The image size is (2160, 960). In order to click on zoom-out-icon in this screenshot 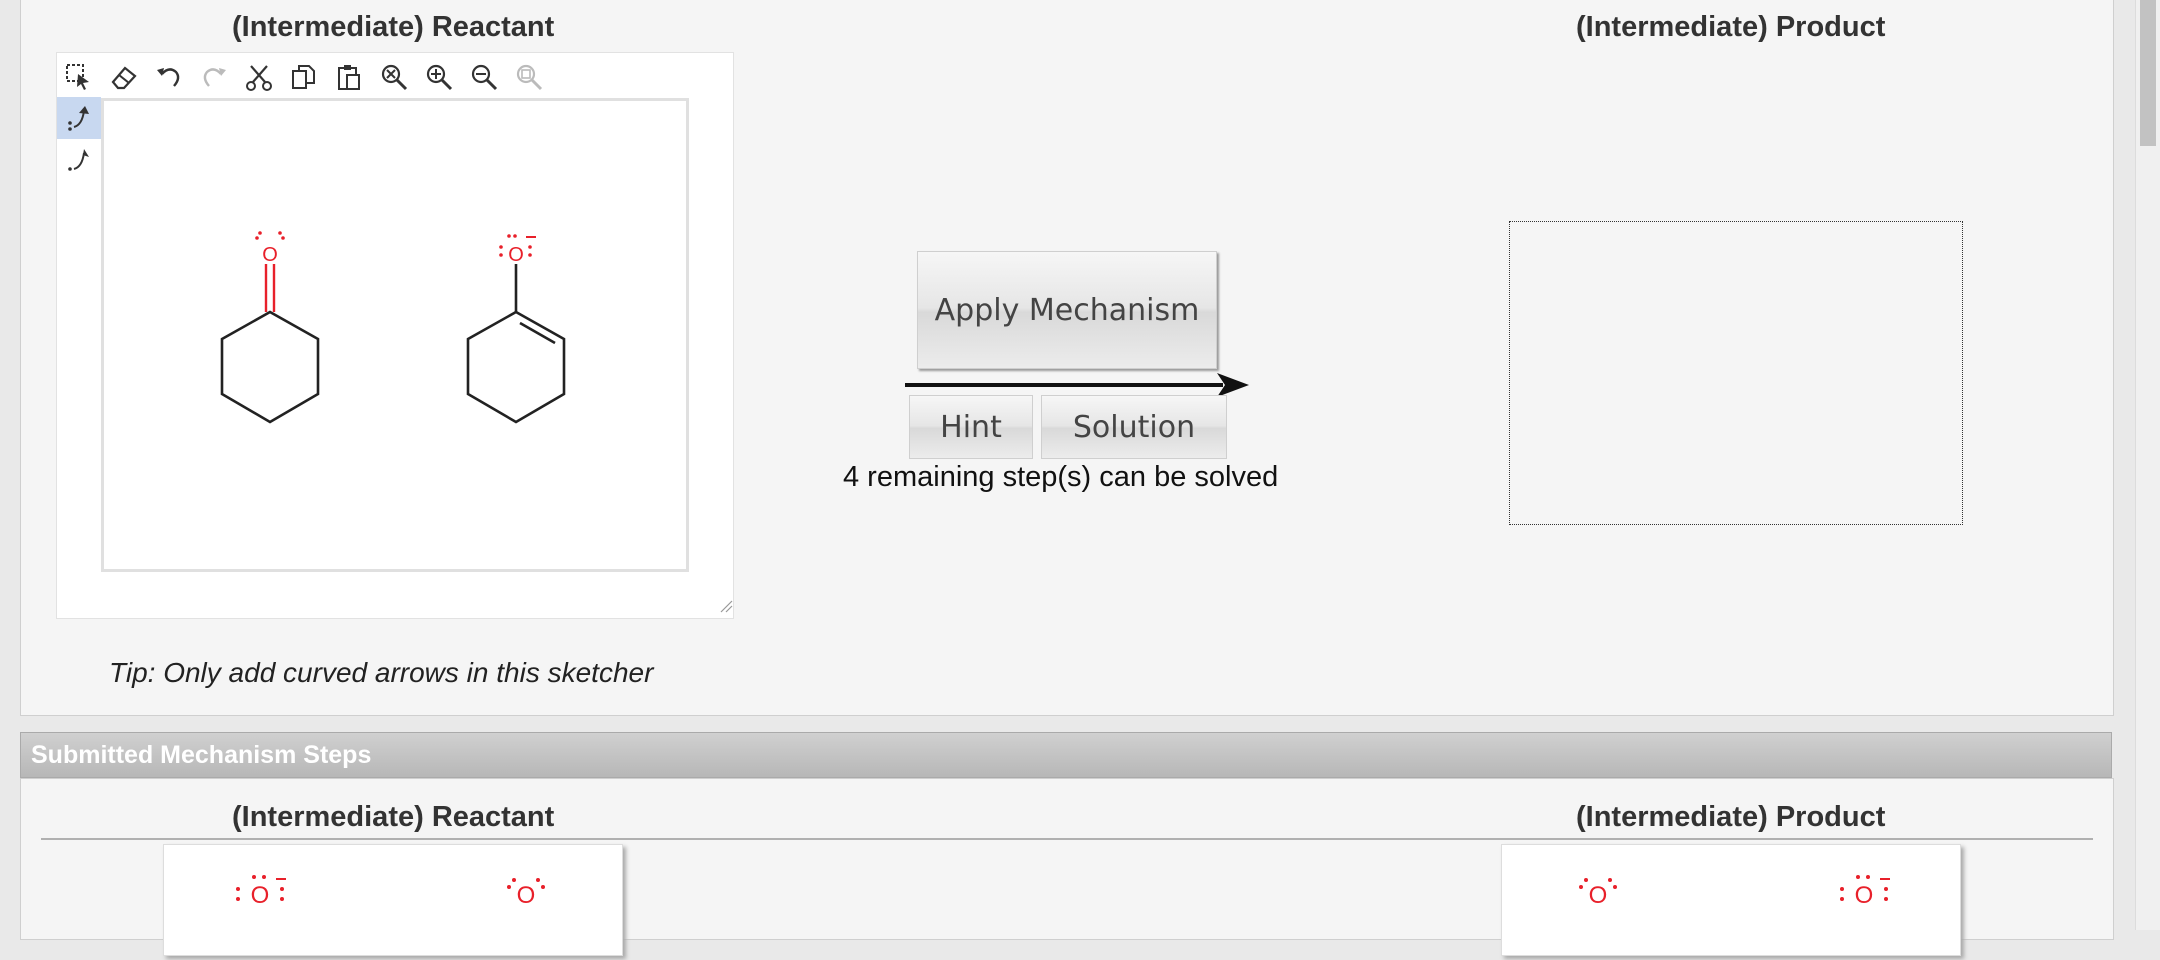, I will do `click(484, 77)`.